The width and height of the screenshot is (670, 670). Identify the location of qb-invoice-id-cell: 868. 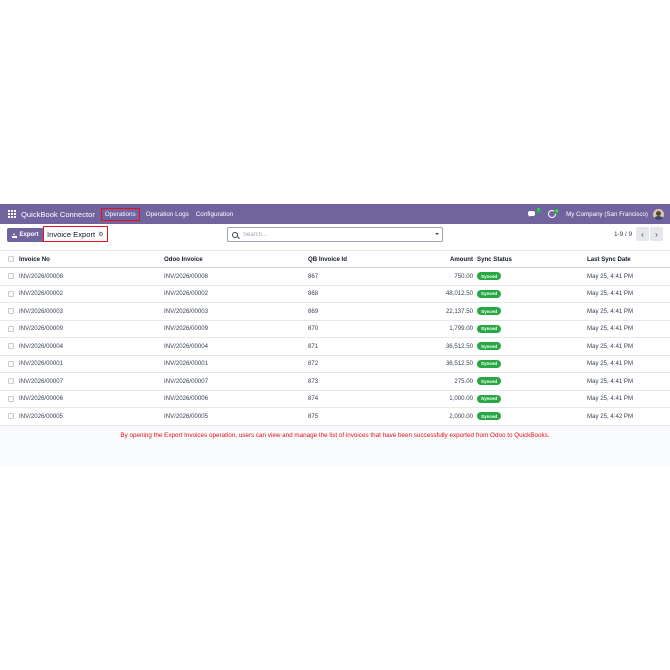
(313, 294).